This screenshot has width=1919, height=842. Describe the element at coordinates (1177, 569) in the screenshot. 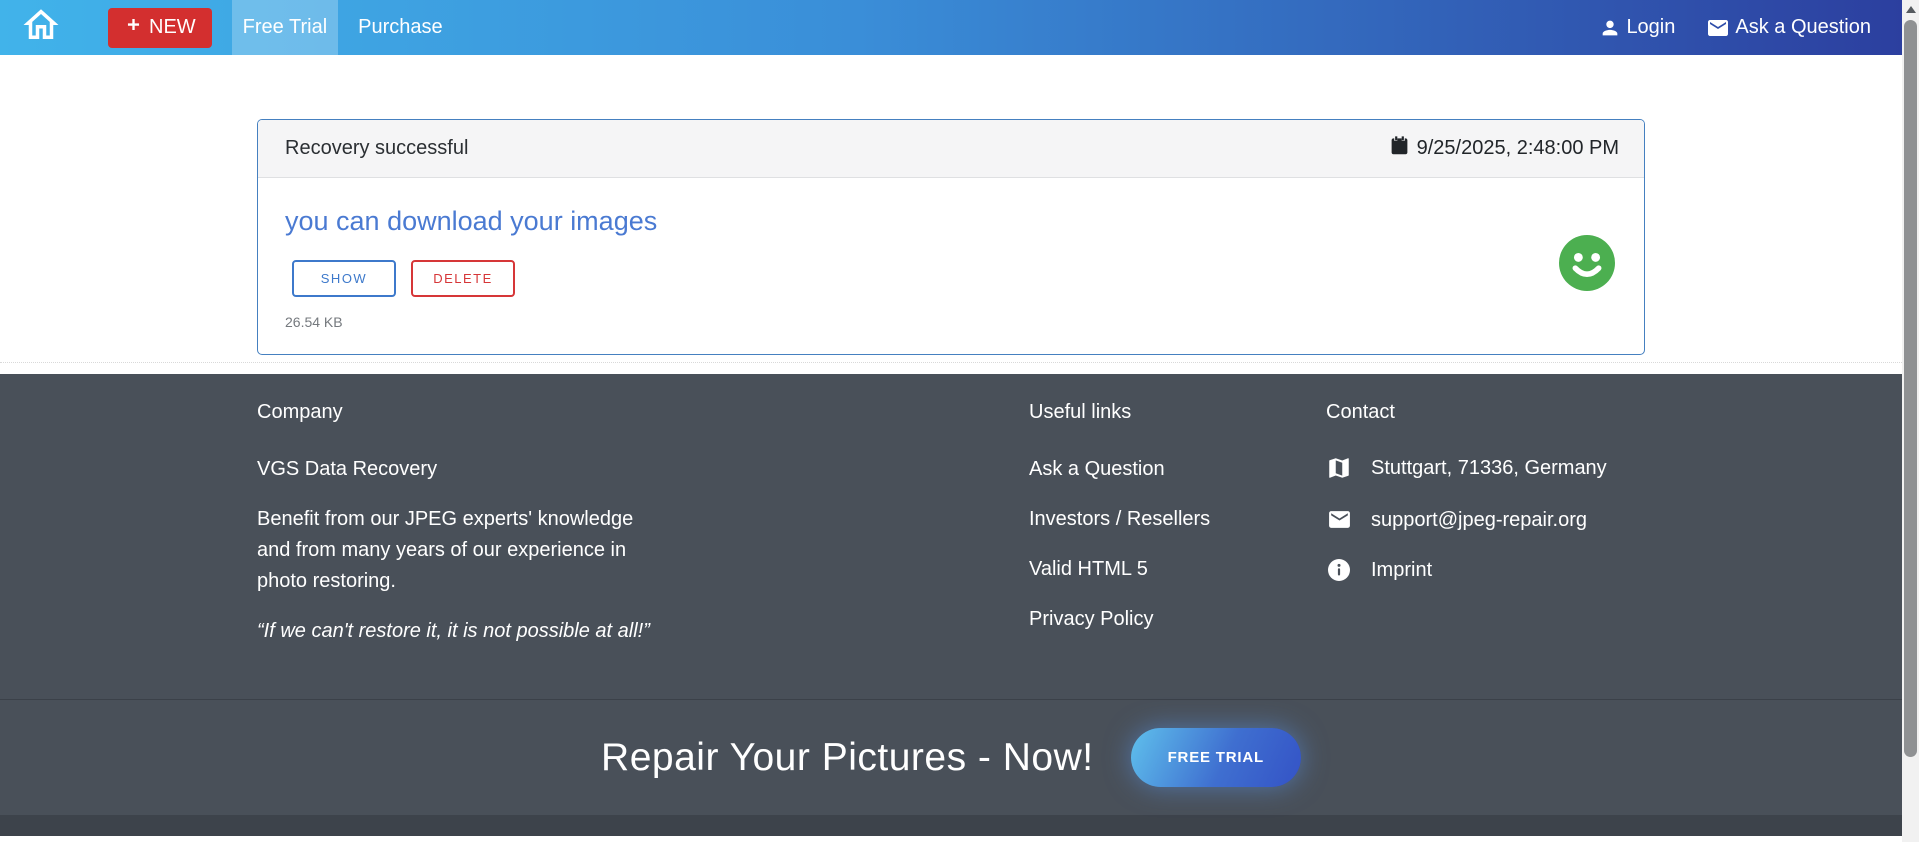

I see `footer-link-valid-html5: Valid HTML 5` at that location.